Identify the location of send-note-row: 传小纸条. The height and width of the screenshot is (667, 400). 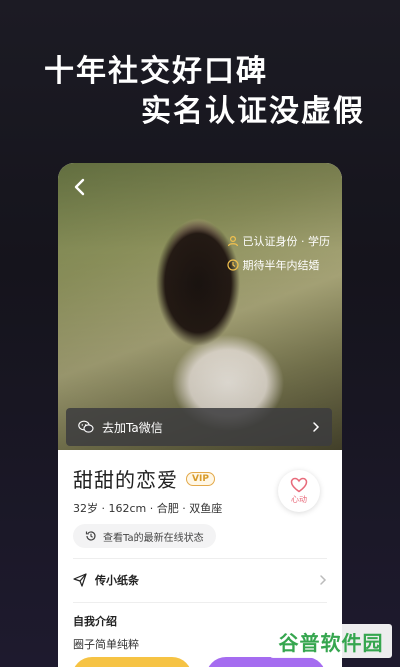
(200, 580).